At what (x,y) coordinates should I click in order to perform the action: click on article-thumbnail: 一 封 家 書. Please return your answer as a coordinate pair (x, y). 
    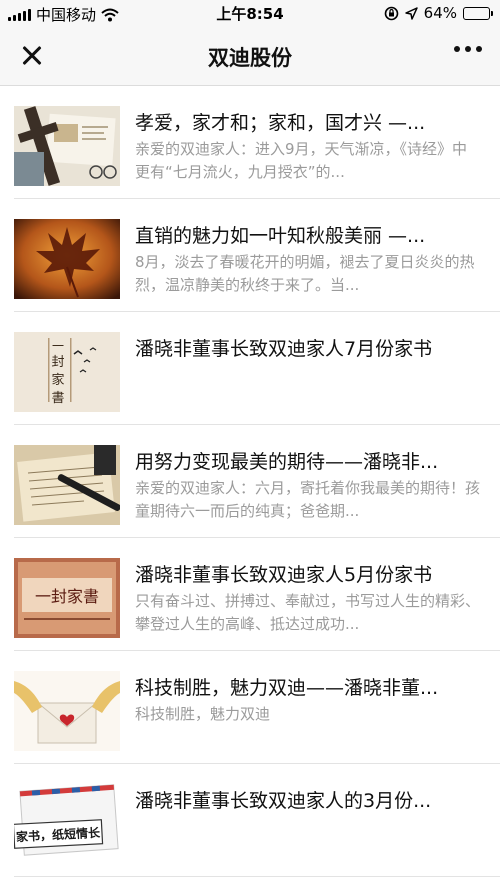
    Looking at the image, I should click on (67, 372).